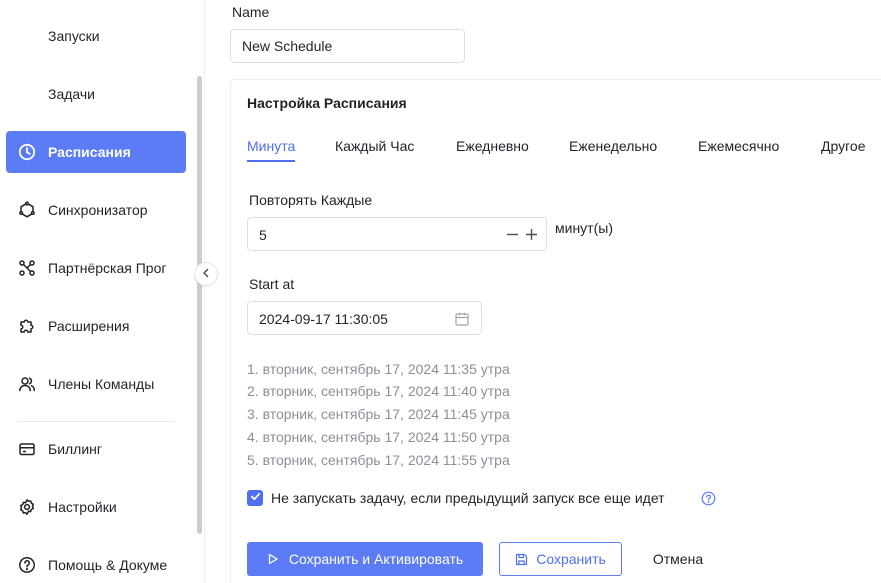 The image size is (881, 583). What do you see at coordinates (708, 498) in the screenshot?
I see `question-icon` at bounding box center [708, 498].